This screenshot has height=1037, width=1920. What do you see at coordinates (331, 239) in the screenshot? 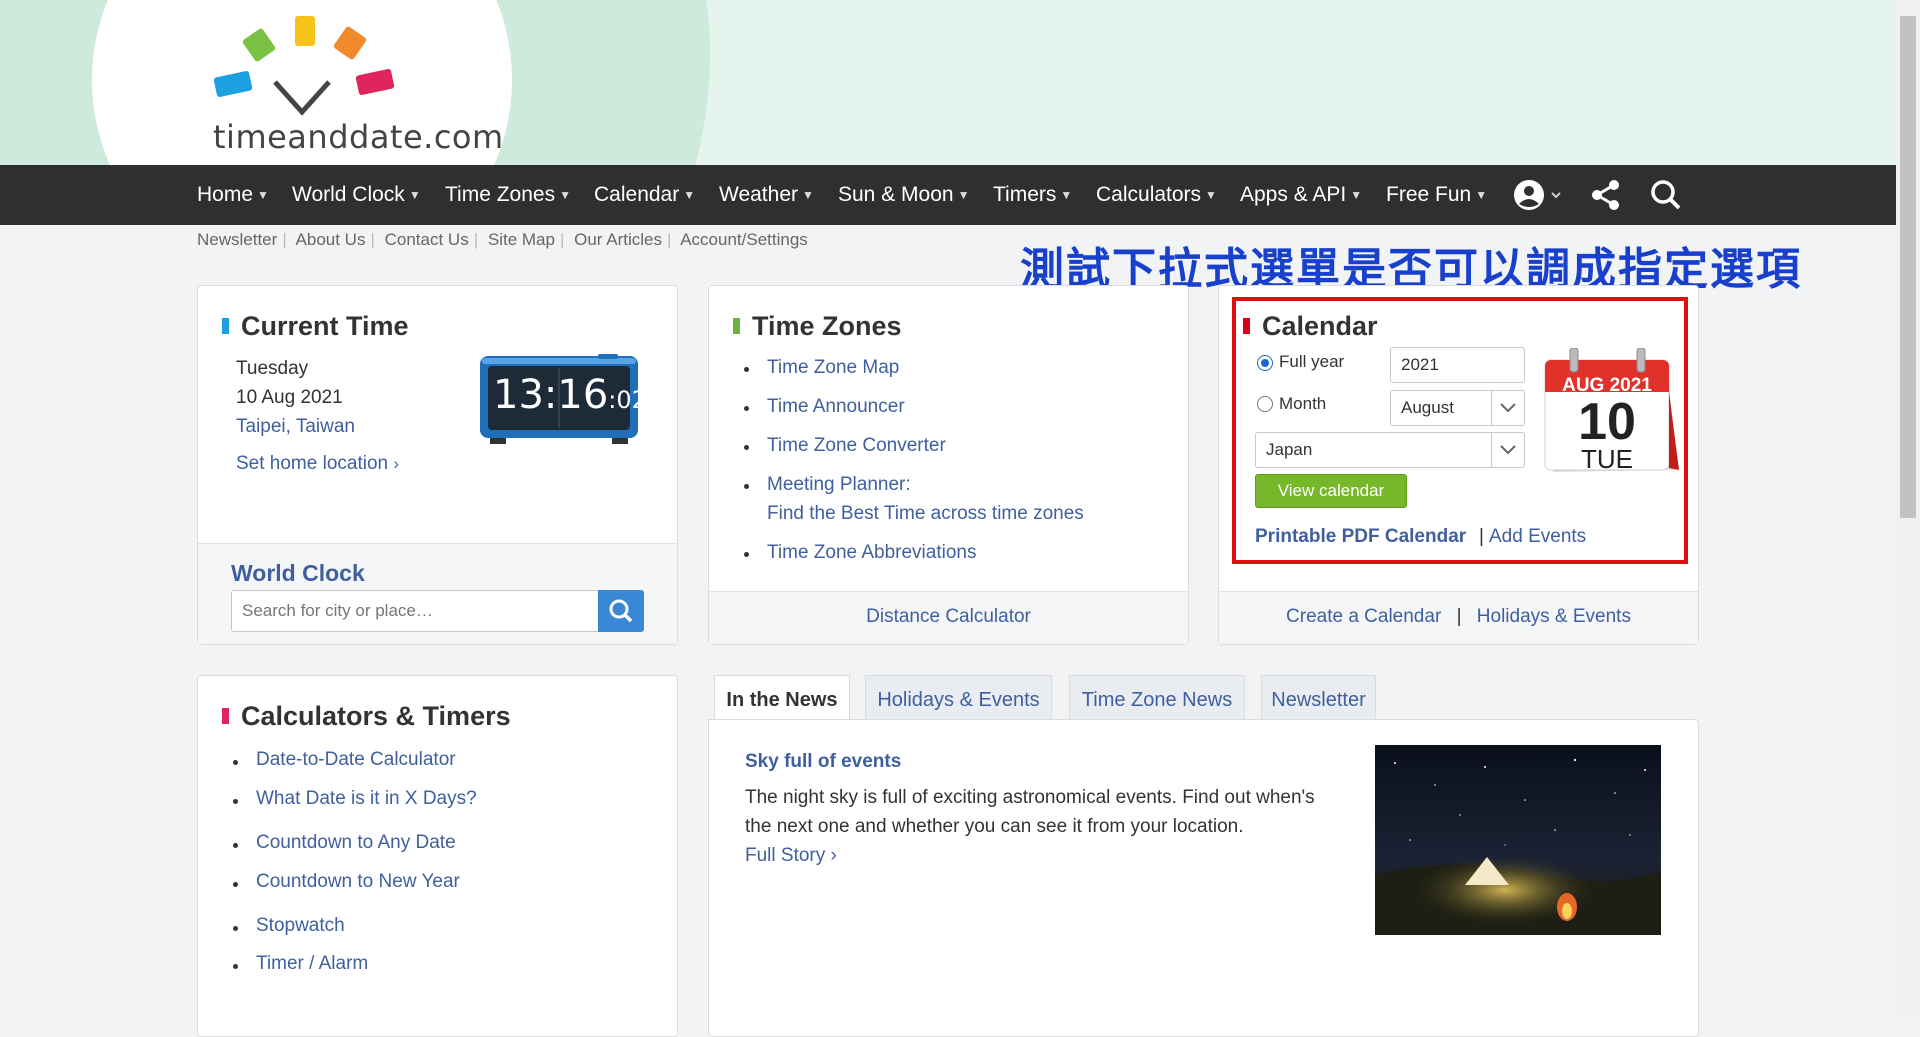
I see `link-about-us: About Us` at bounding box center [331, 239].